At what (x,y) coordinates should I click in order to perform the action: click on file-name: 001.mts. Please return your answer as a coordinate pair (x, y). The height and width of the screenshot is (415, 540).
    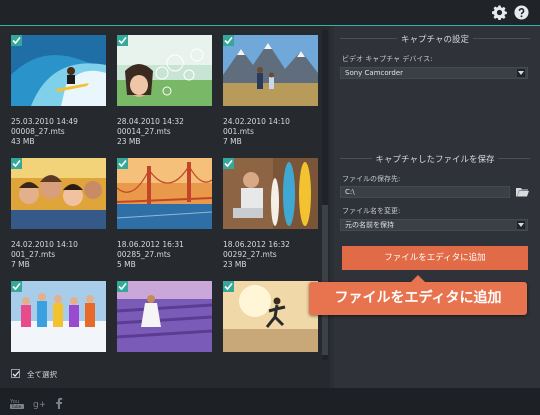
    Looking at the image, I should click on (238, 131).